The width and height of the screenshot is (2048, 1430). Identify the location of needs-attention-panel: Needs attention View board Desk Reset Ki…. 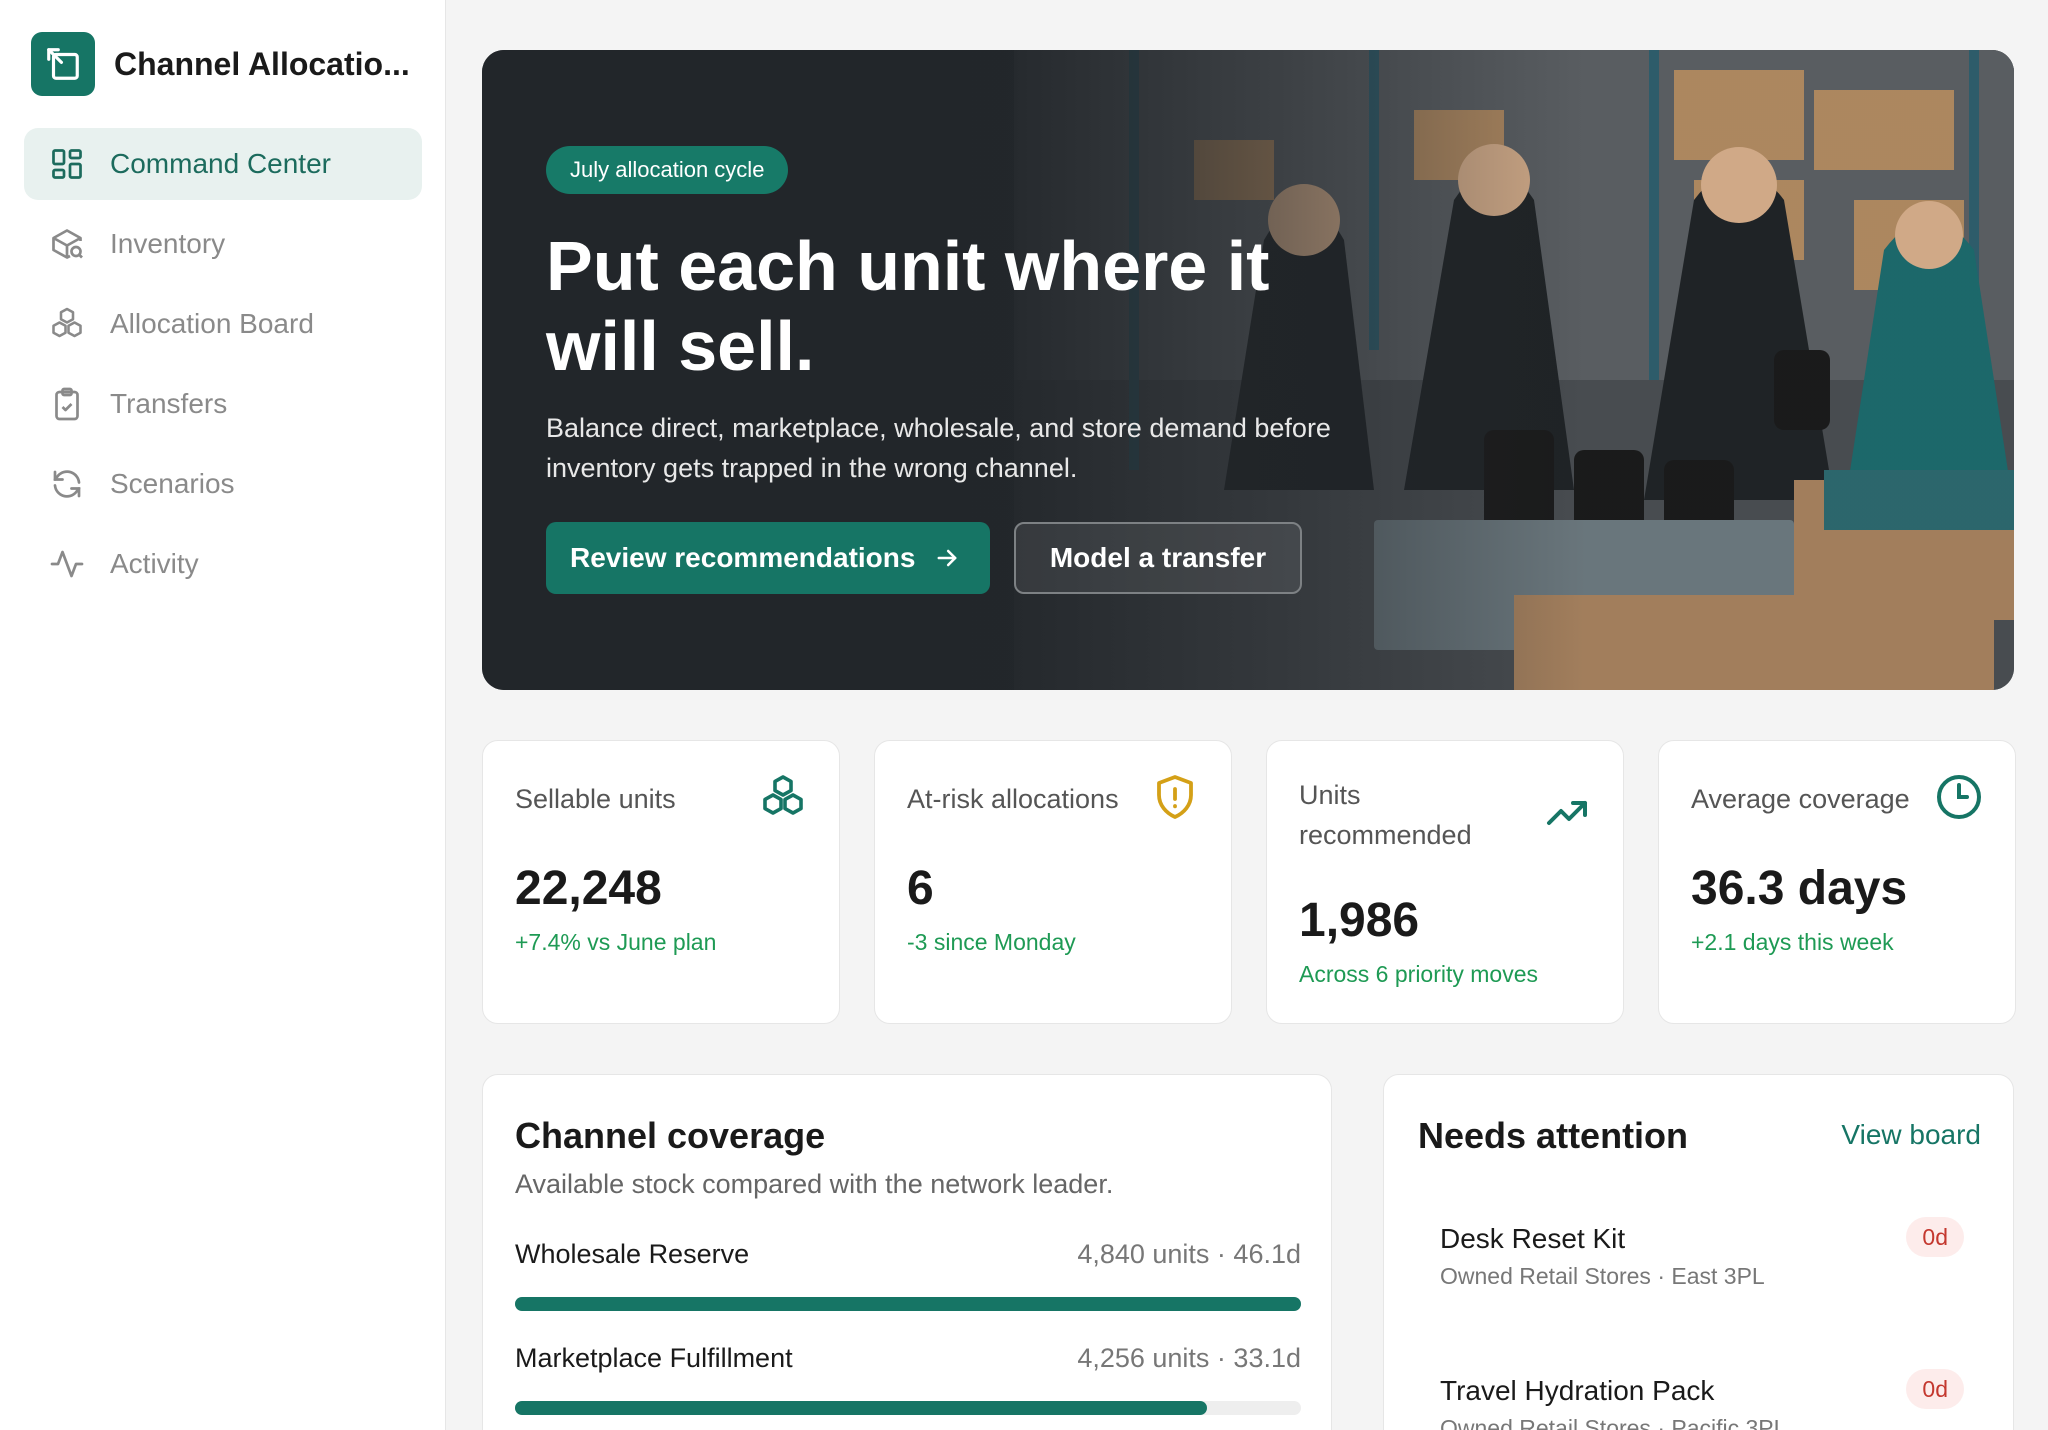
(1698, 1252).